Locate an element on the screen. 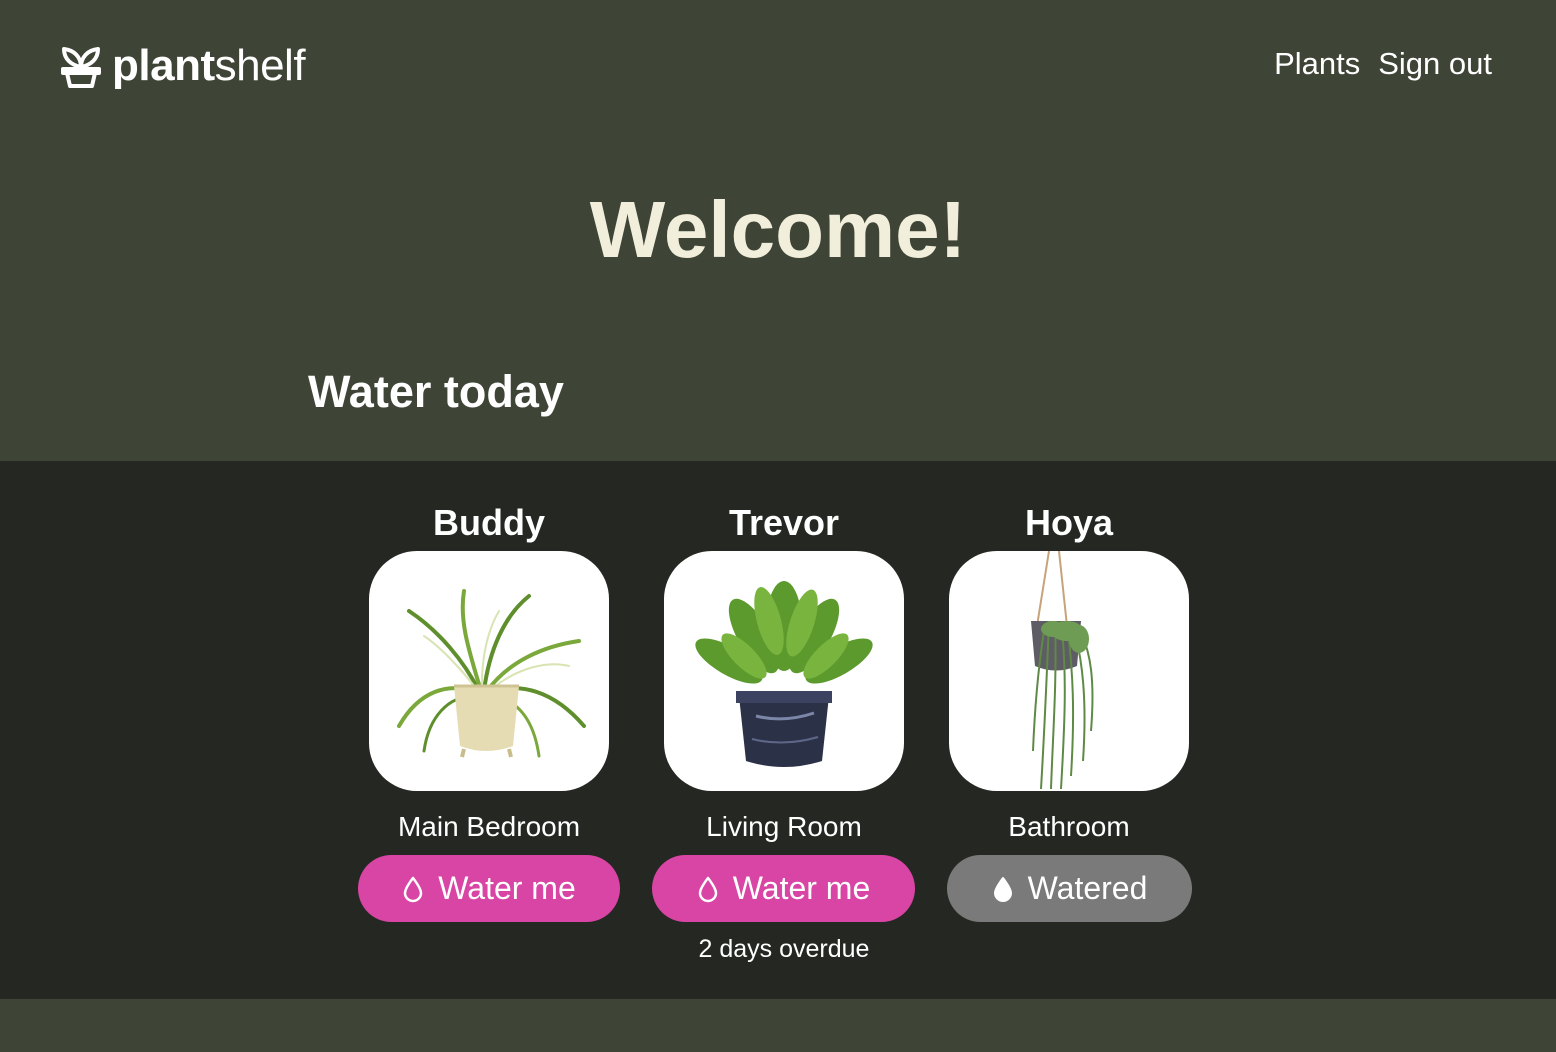 The width and height of the screenshot is (1556, 1052). plant-name: Buddy is located at coordinates (489, 522).